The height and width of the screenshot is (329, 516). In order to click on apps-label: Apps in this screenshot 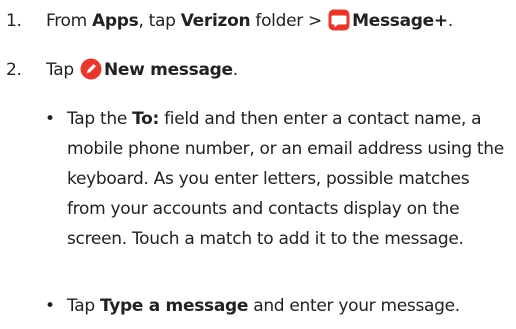, I will do `click(115, 21)`.